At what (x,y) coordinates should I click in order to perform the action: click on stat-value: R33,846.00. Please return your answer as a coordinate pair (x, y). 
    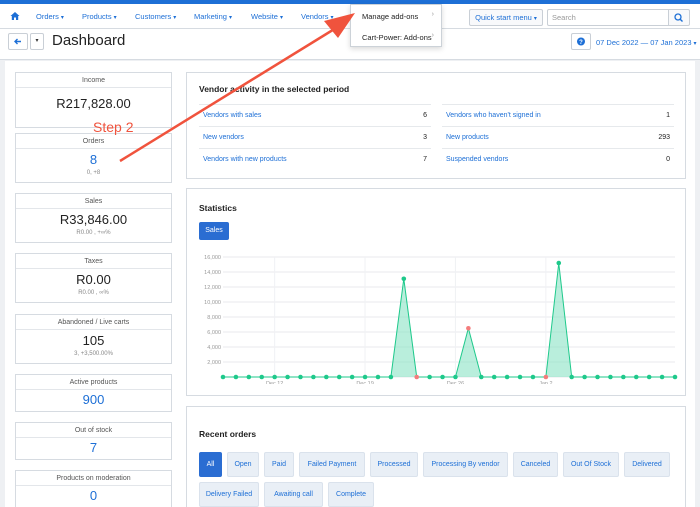
    Looking at the image, I should click on (93, 219).